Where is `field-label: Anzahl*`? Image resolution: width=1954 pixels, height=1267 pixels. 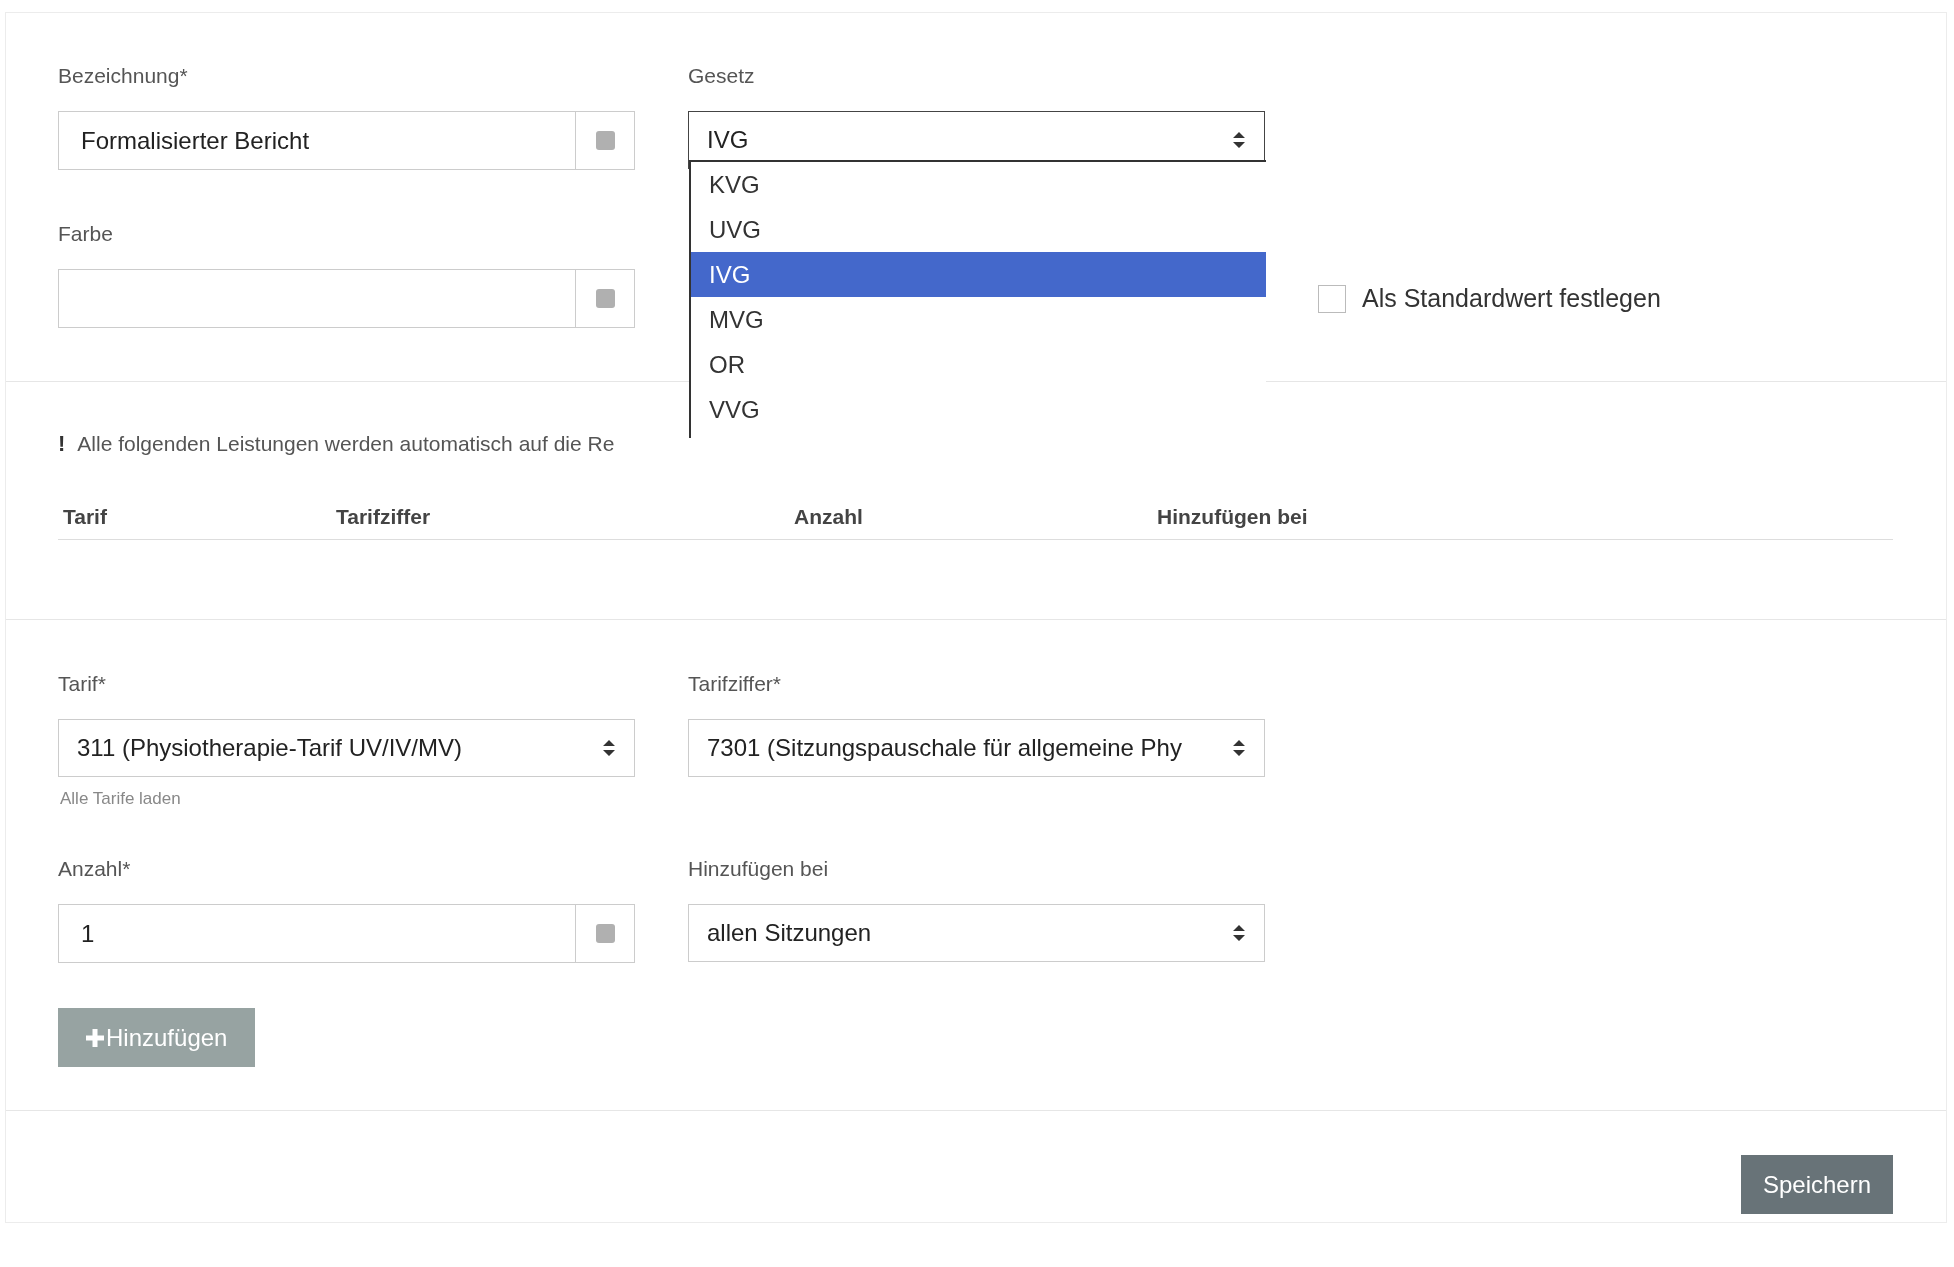
field-label: Anzahl* is located at coordinates (95, 869).